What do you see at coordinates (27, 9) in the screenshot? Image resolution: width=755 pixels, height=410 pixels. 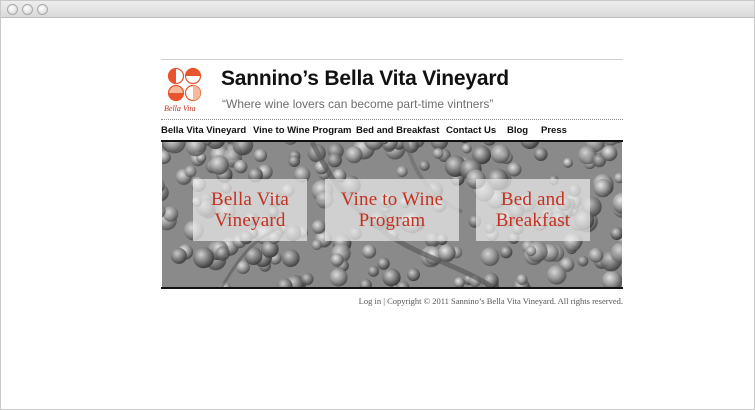 I see `minimize-window-button` at bounding box center [27, 9].